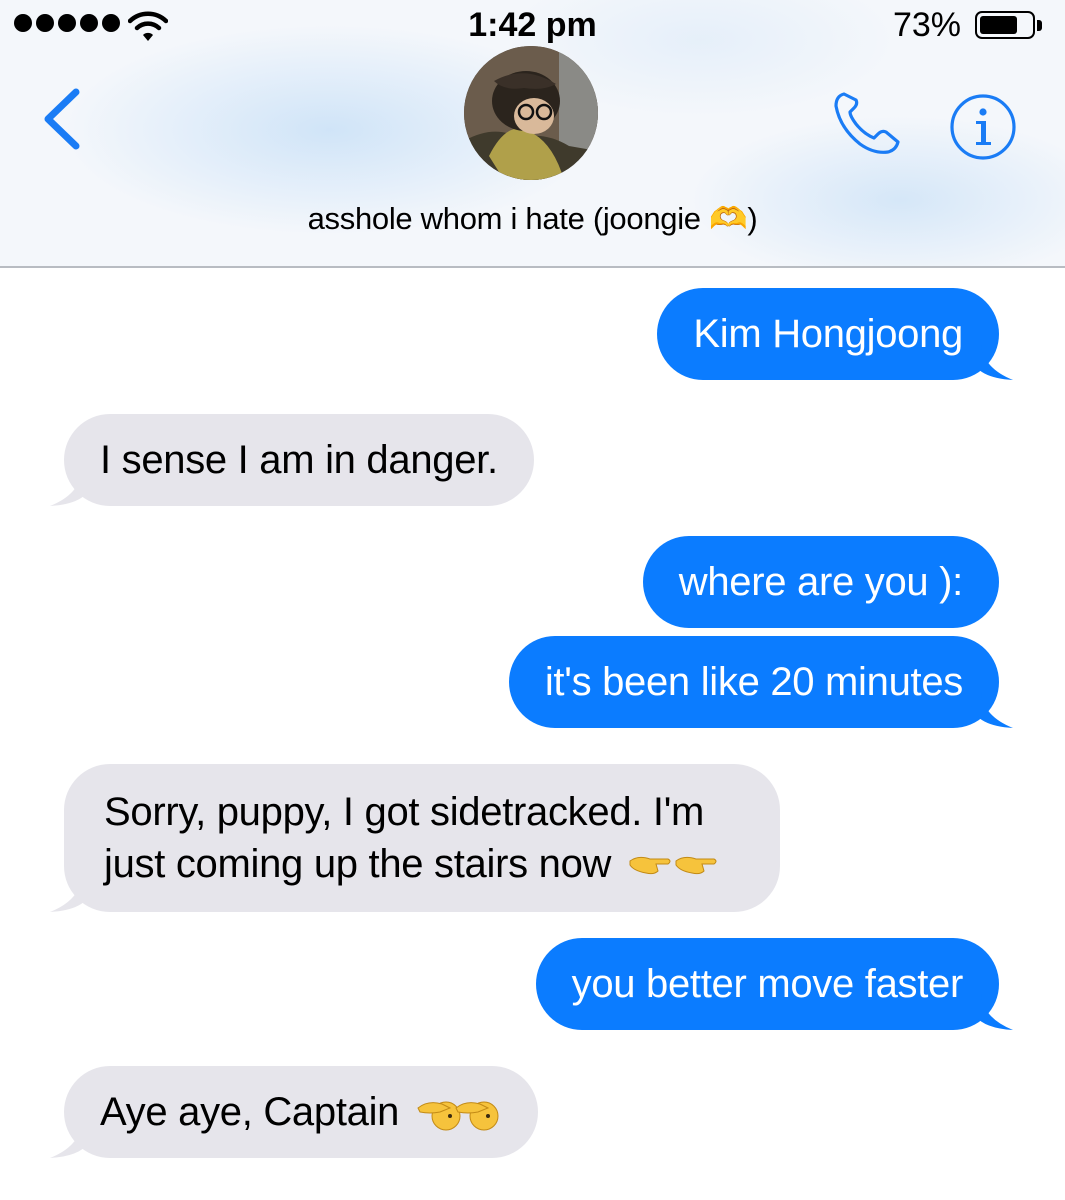  I want to click on phone-icon, so click(867, 123).